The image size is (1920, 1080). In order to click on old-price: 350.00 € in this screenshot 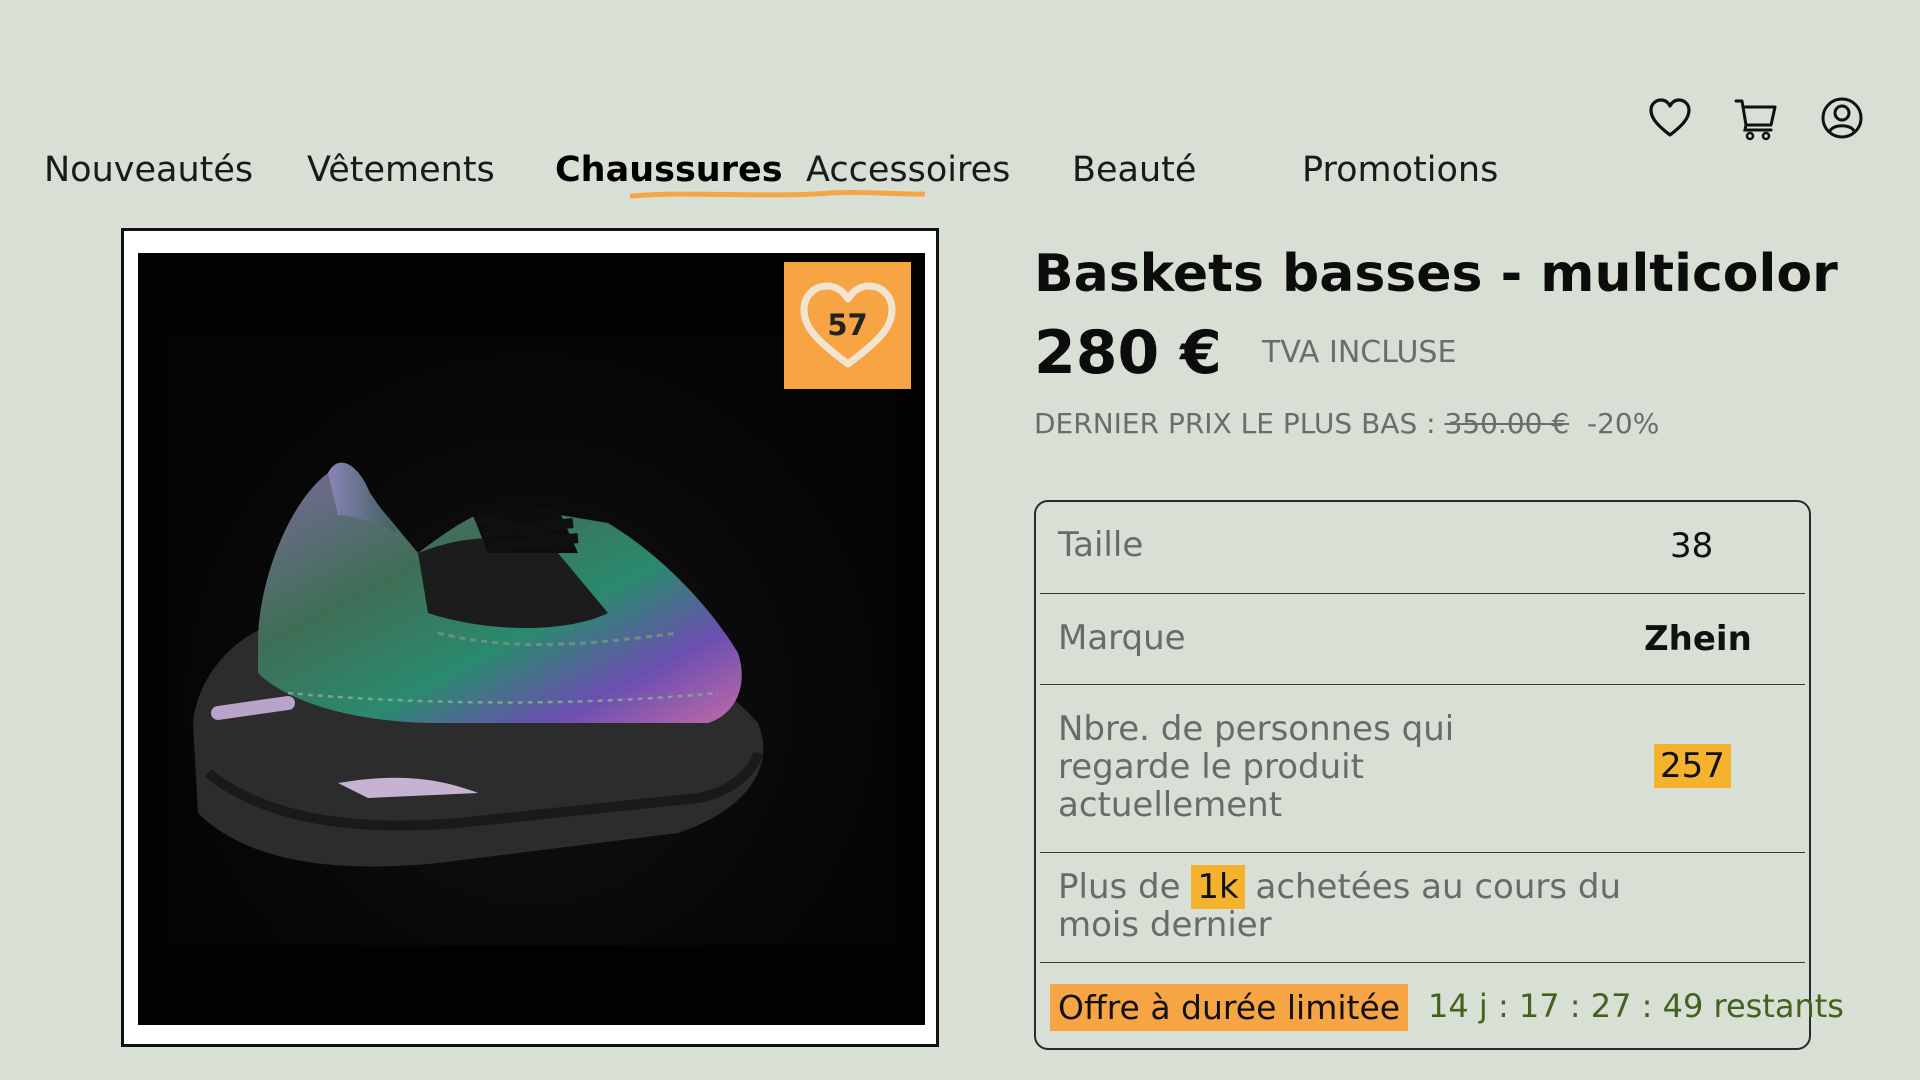, I will do `click(1507, 423)`.